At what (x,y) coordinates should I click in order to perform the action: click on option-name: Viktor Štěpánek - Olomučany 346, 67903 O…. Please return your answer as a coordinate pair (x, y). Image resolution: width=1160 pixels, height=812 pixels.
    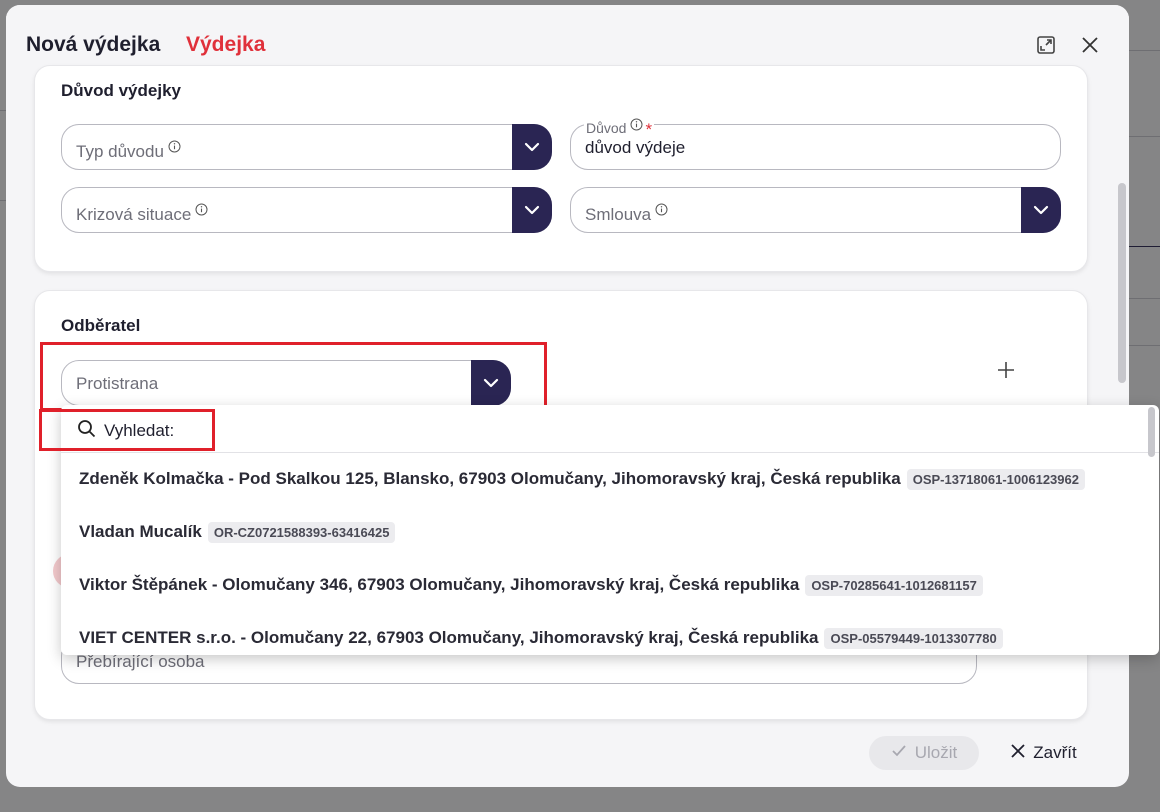
    Looking at the image, I should click on (439, 584).